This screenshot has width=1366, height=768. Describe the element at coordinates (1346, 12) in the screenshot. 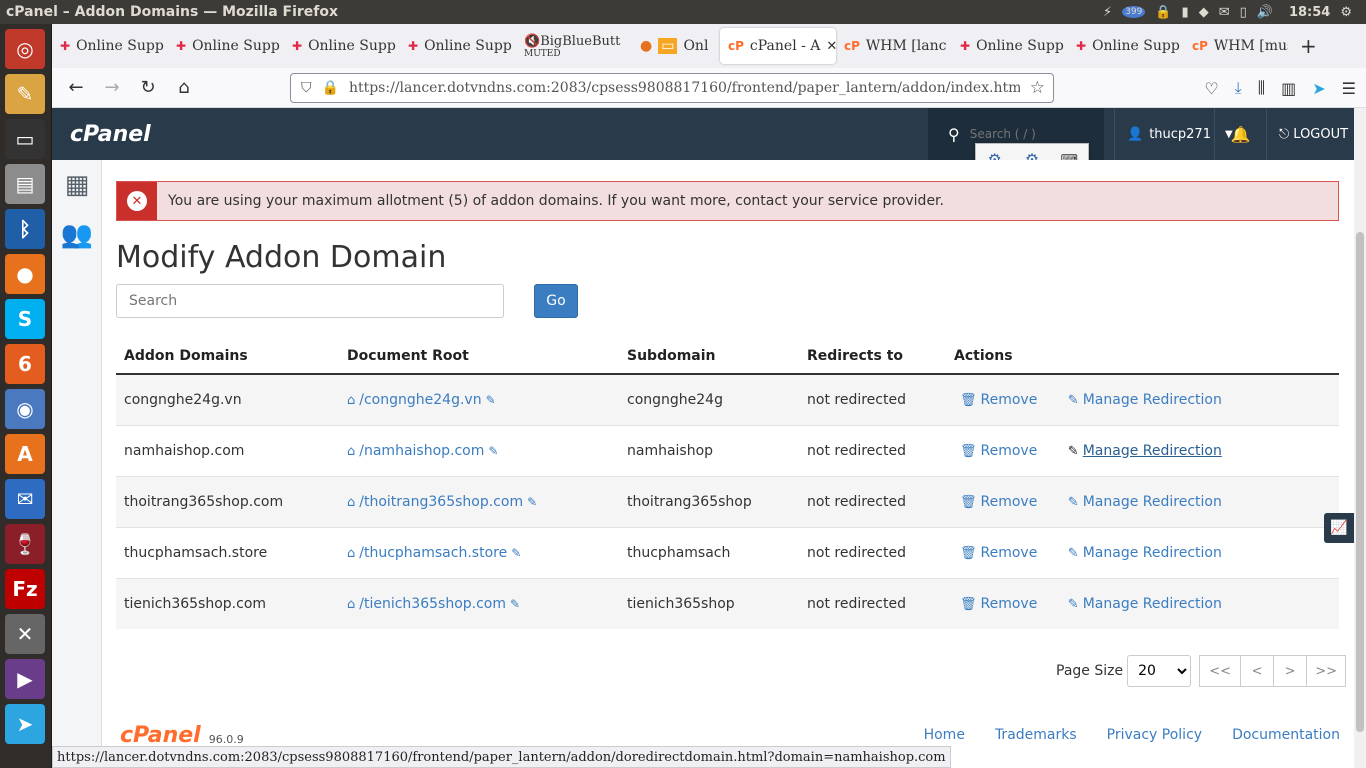

I see `settings-gear-icon: ⚙` at that location.